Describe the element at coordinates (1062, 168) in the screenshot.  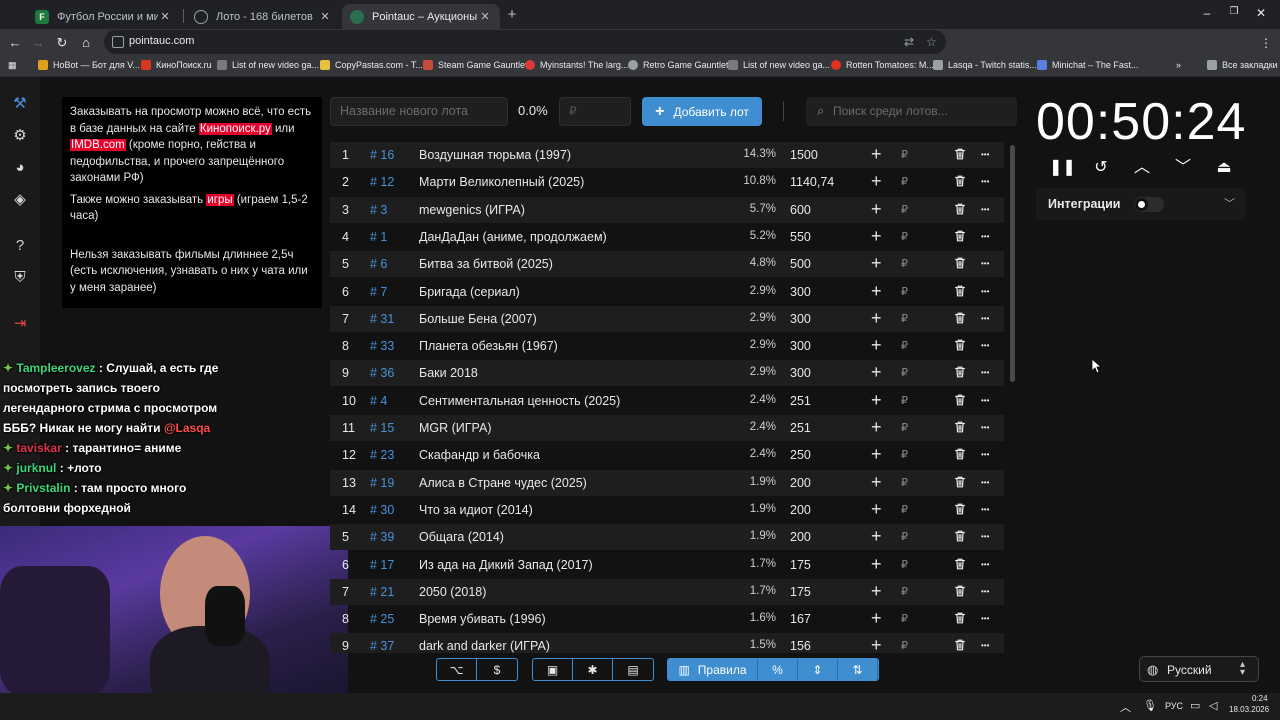
I see `pause-icon: ❚❚` at that location.